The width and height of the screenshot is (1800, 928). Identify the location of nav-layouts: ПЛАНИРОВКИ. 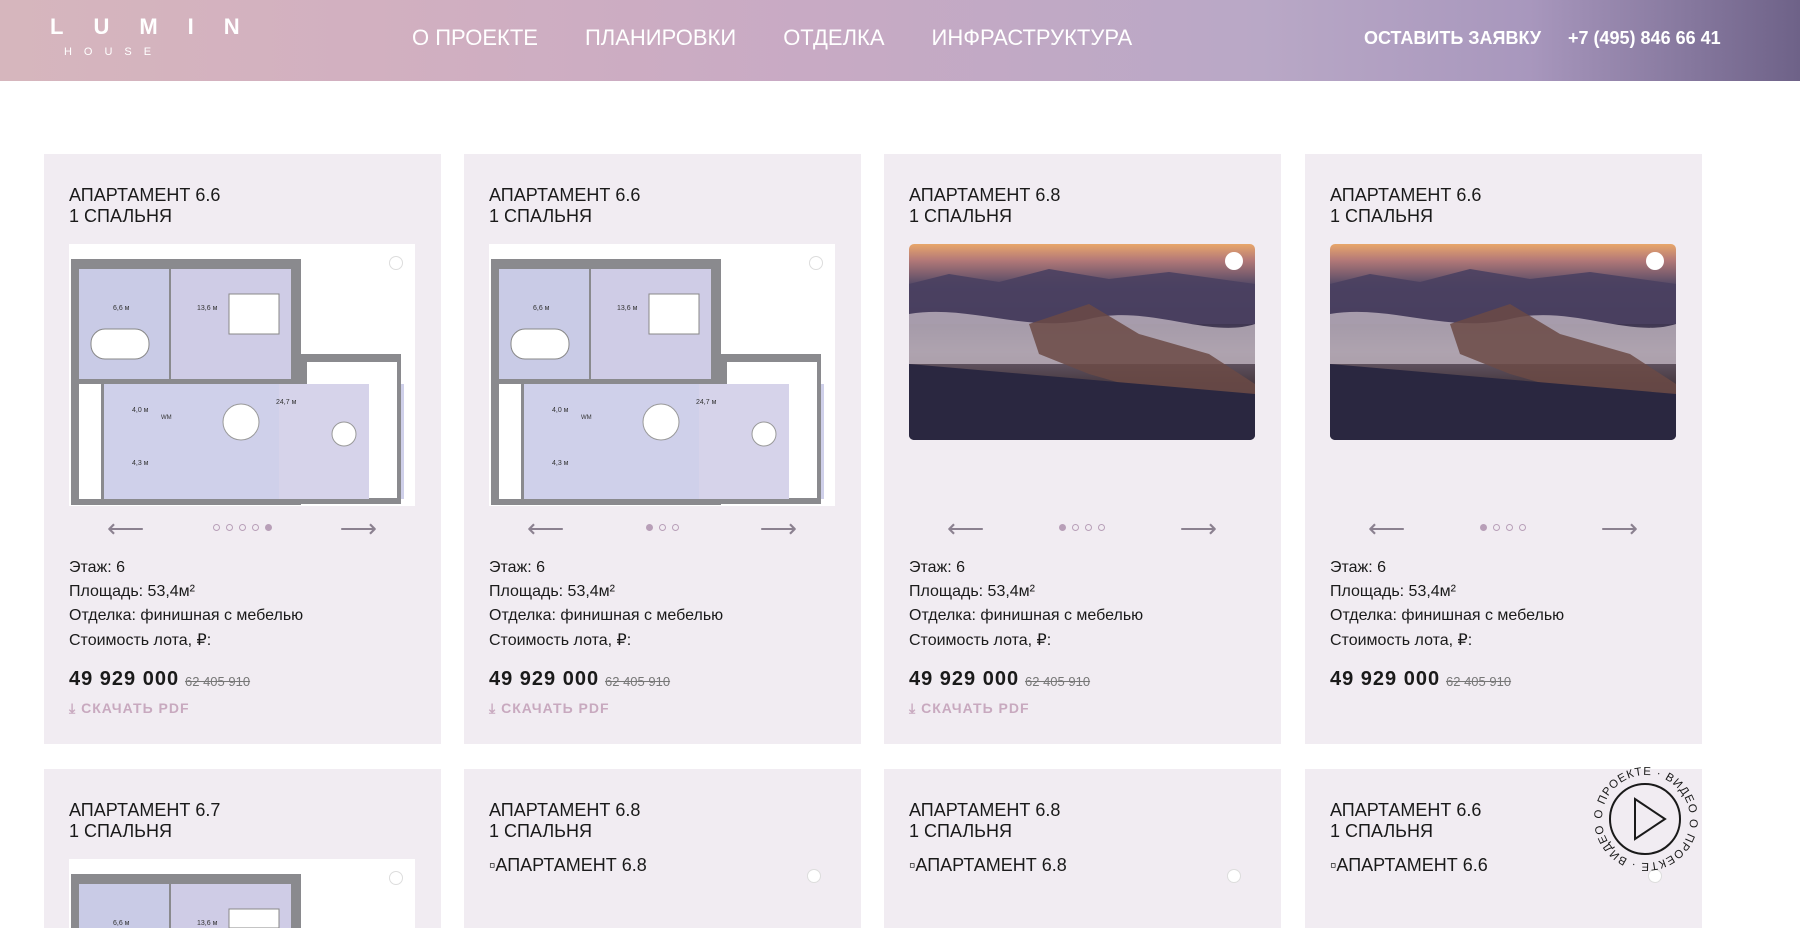
(660, 38).